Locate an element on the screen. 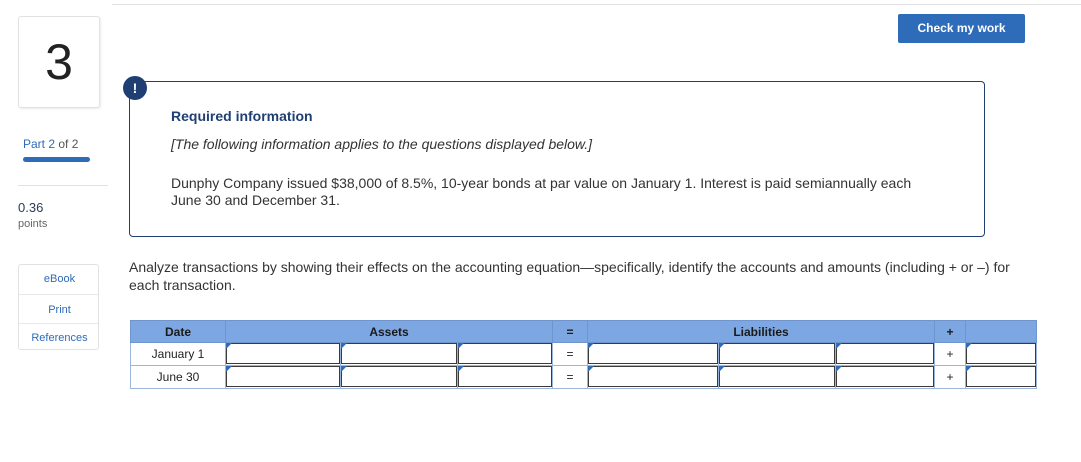  part-progress-bar is located at coordinates (56, 159).